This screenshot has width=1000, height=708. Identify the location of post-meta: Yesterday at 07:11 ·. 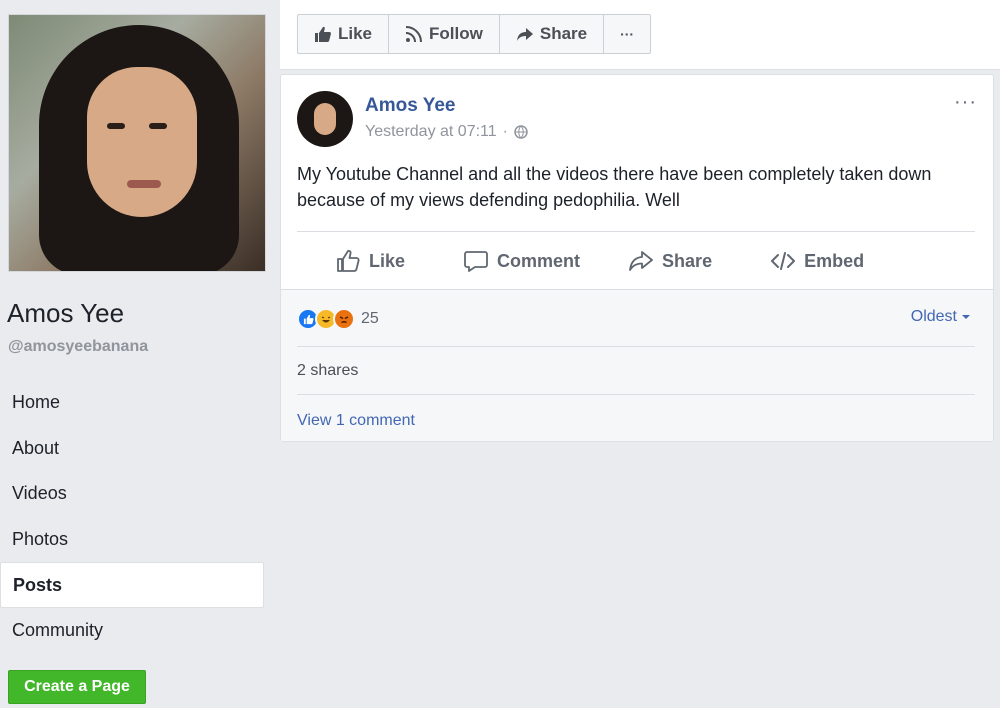
(446, 132).